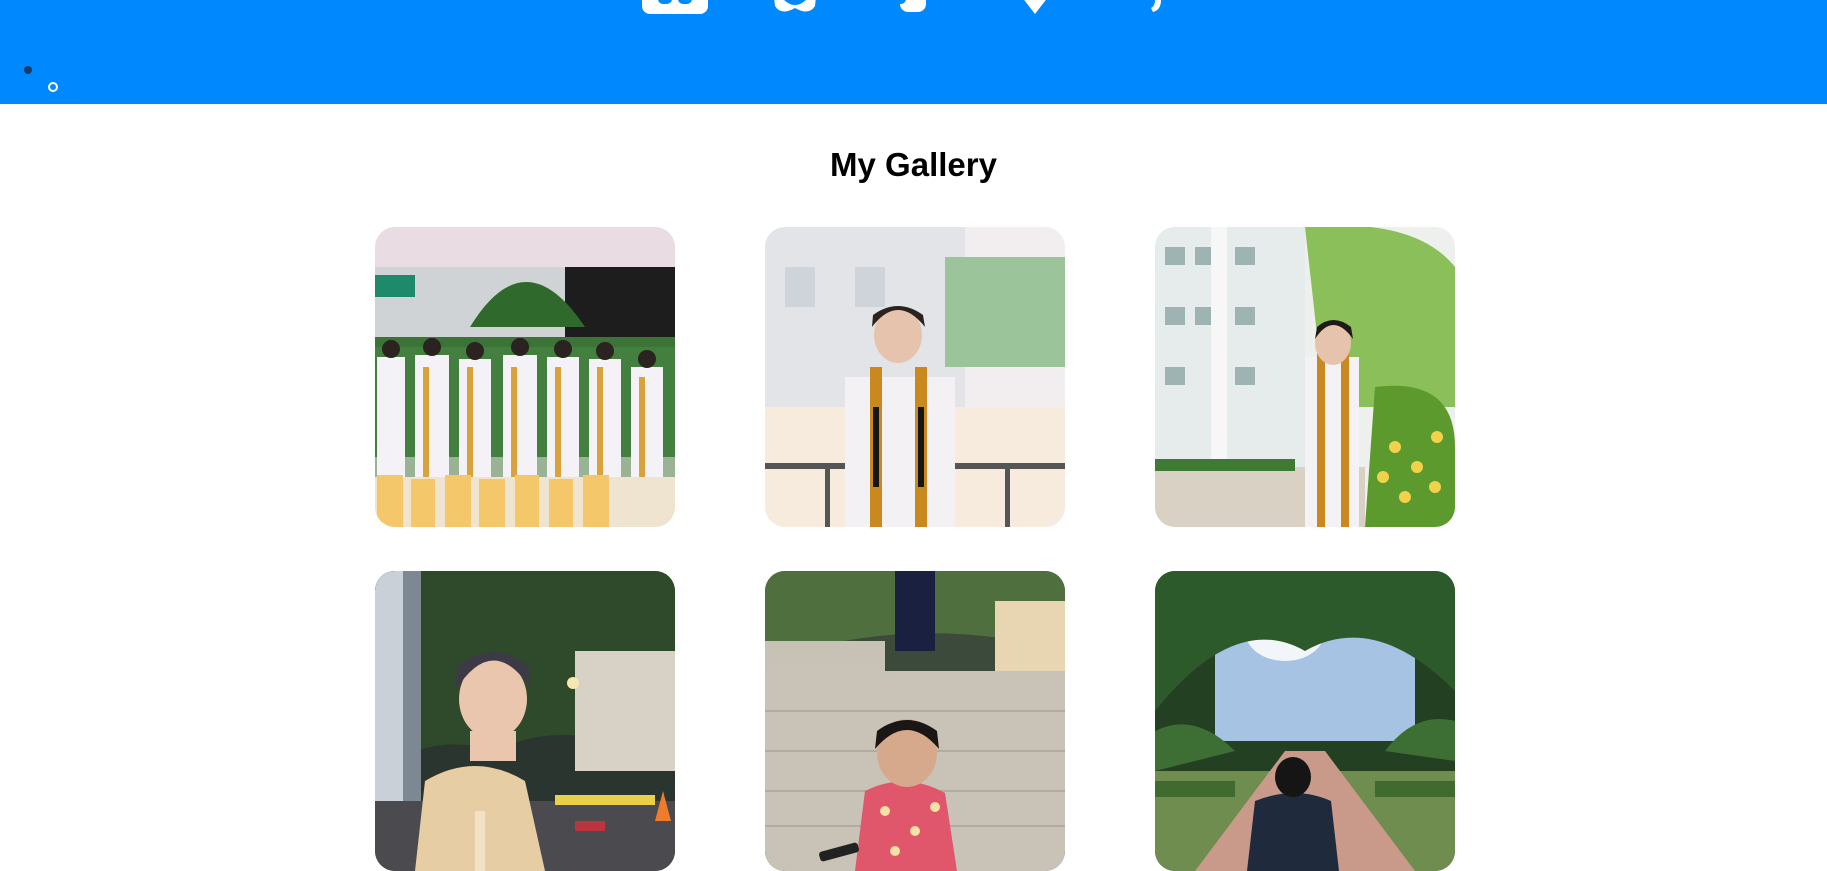 The image size is (1827, 871). I want to click on graduate-building-image, so click(1305, 377).